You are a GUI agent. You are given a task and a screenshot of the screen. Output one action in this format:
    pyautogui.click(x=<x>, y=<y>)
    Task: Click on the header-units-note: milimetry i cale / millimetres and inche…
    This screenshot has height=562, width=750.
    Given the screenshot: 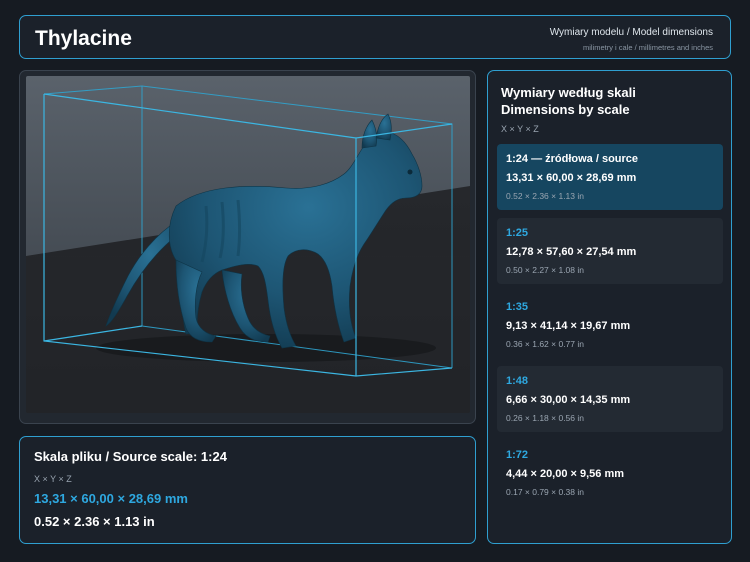 What is the action you would take?
    pyautogui.click(x=647, y=47)
    